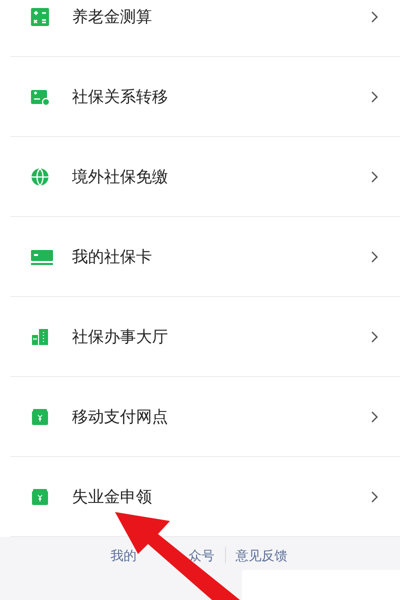 The width and height of the screenshot is (400, 600). What do you see at coordinates (40, 336) in the screenshot?
I see `building-icon` at bounding box center [40, 336].